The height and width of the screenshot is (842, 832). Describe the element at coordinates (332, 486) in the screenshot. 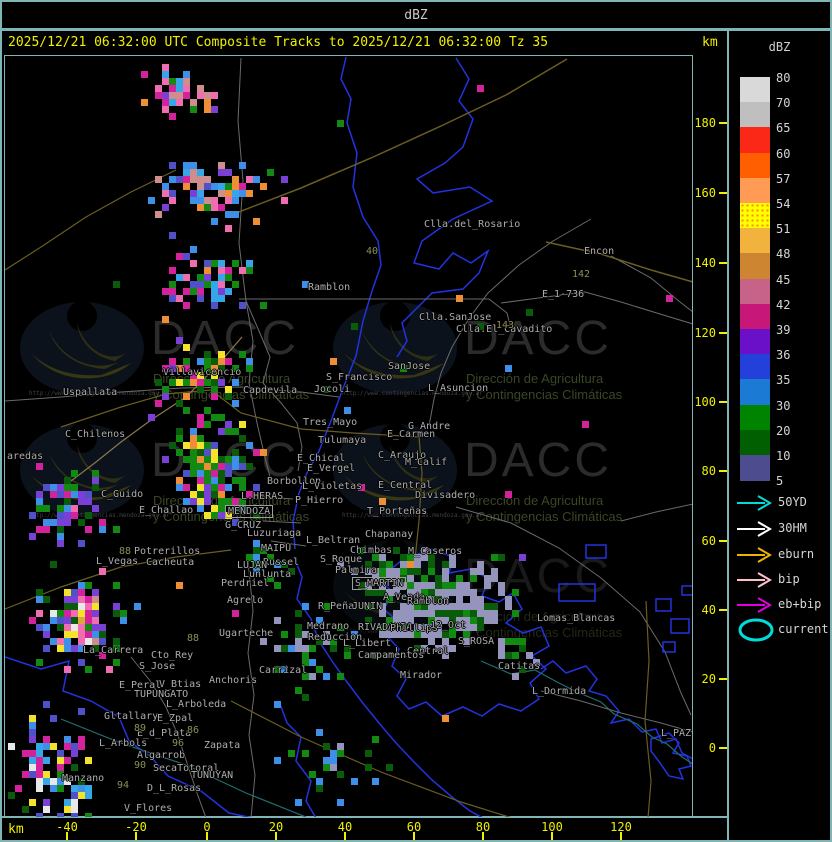

I see `place-label: L_Violetas` at that location.